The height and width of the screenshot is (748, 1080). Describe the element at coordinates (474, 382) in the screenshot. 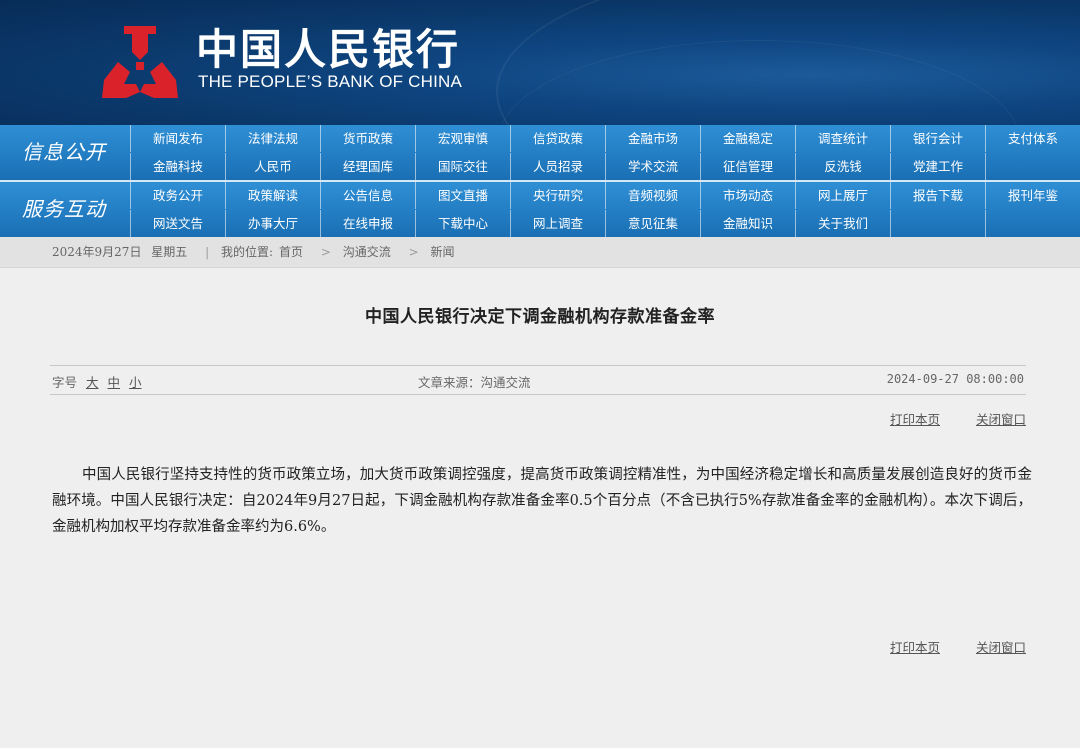

I see `article-source: 文章来源：沟通交流` at that location.